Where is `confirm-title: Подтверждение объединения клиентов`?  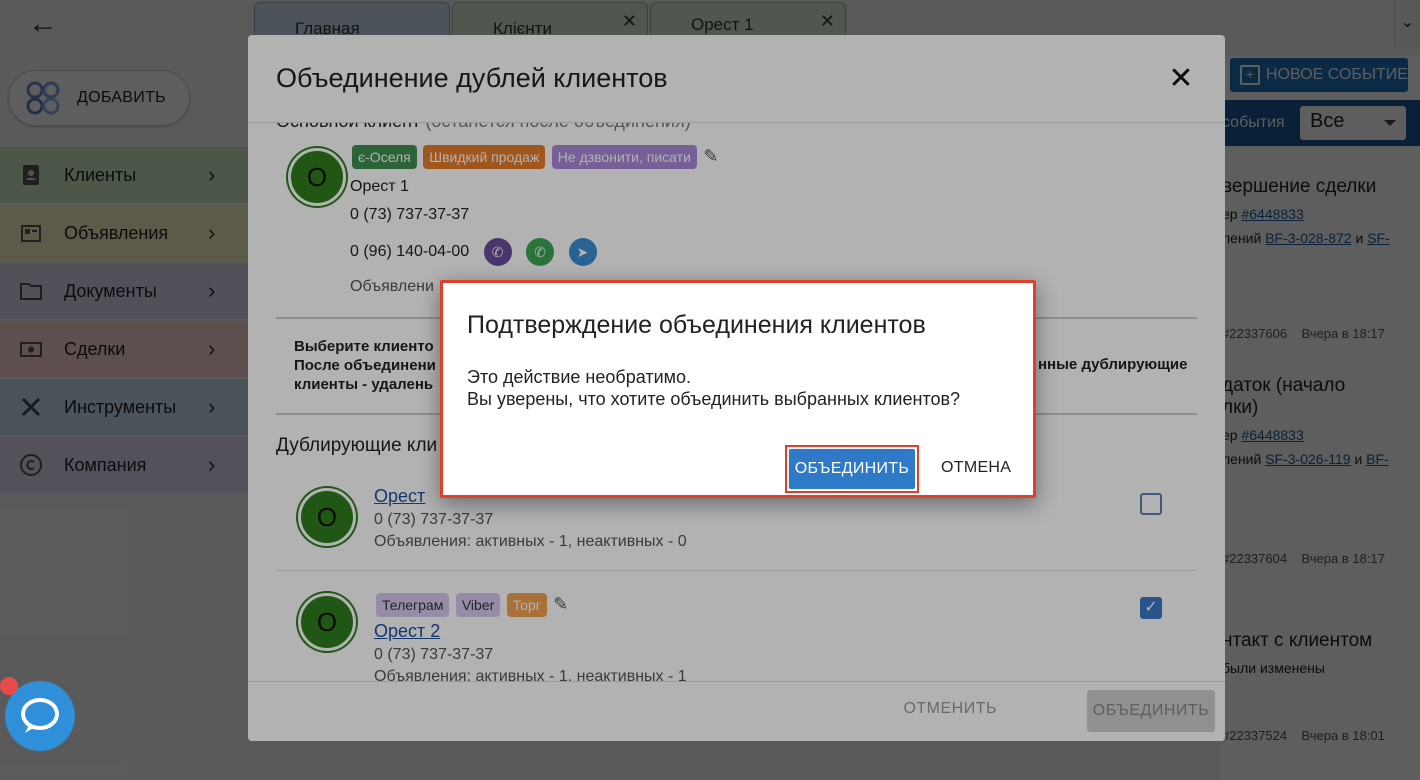
confirm-title: Подтверждение объединения клиентов is located at coordinates (696, 325).